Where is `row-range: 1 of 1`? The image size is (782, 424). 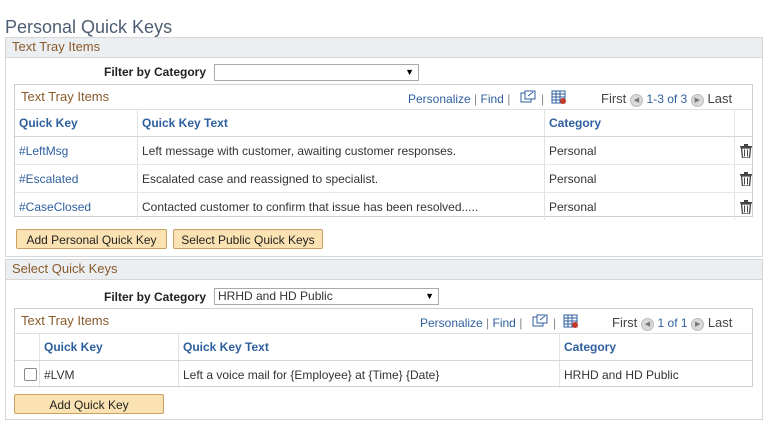
row-range: 1 of 1 is located at coordinates (672, 323).